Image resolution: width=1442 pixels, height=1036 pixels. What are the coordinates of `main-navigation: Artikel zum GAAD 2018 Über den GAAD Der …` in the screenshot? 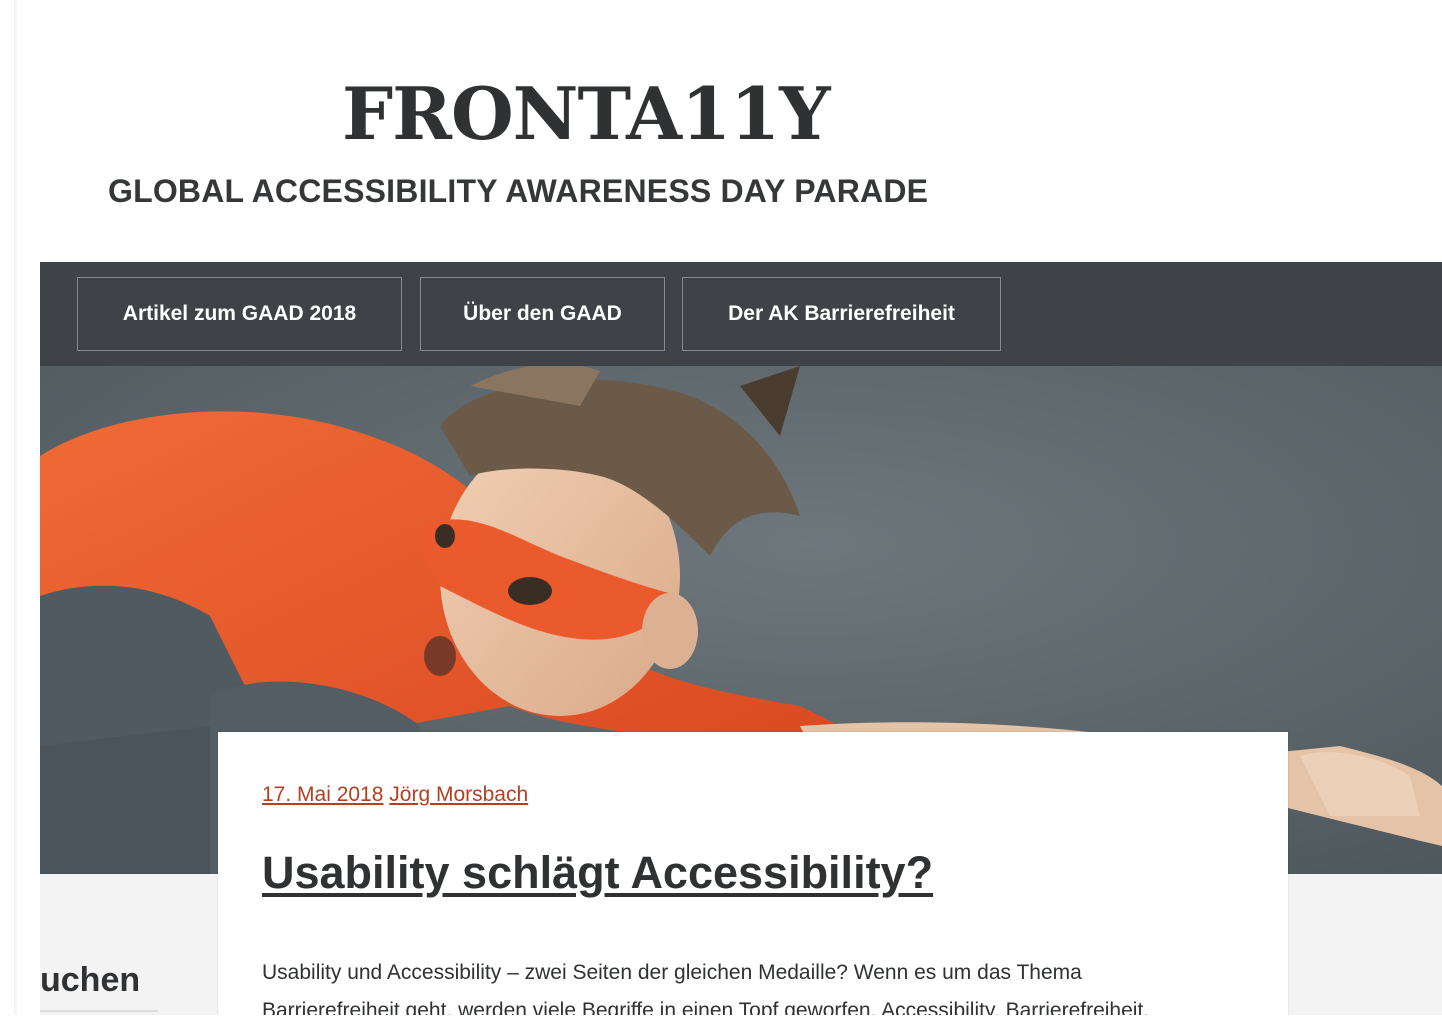 It's located at (741, 314).